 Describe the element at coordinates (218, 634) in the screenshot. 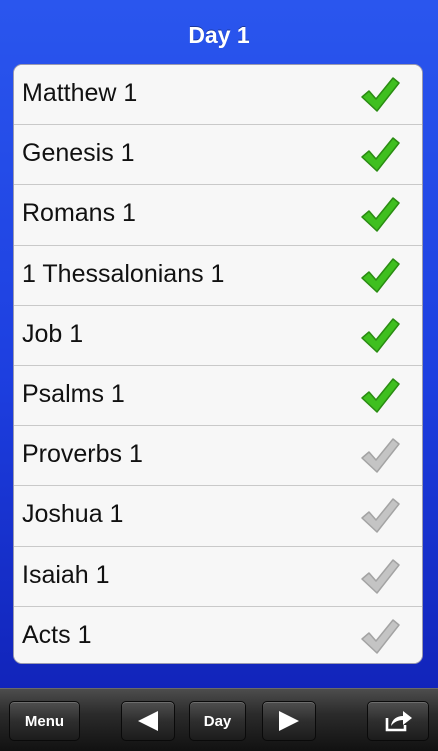

I see `reading-row: Acts 1` at that location.